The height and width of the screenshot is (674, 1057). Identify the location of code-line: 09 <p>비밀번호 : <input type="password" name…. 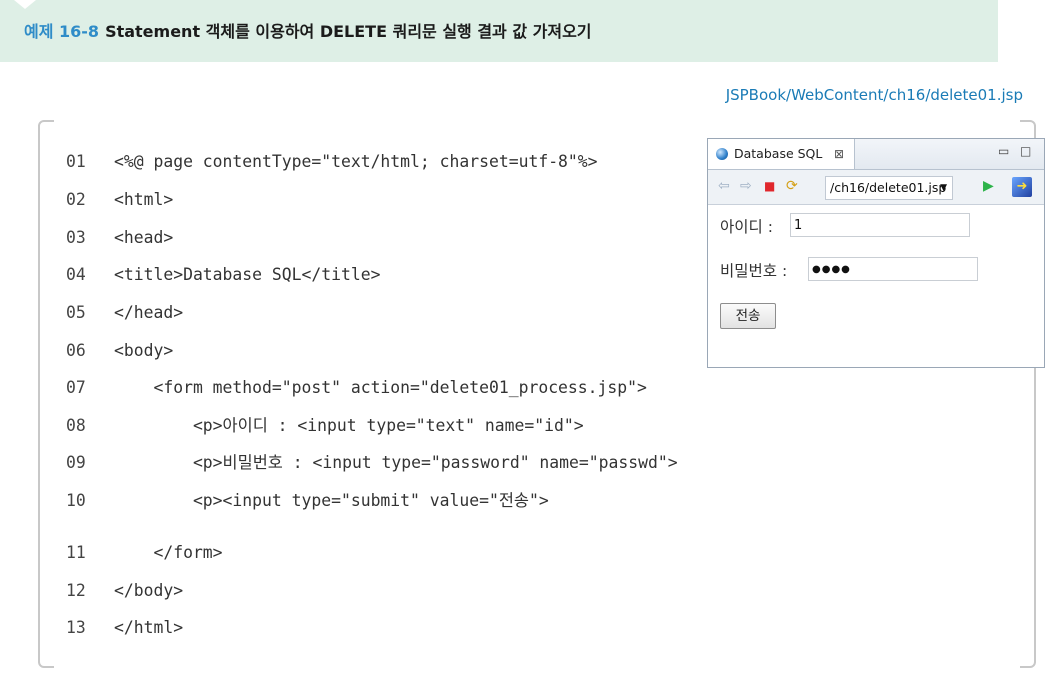
(372, 463).